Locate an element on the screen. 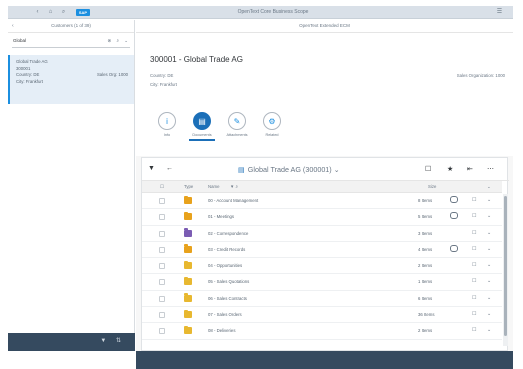 The image size is (523, 369). row-size: 36 Items is located at coordinates (426, 315).